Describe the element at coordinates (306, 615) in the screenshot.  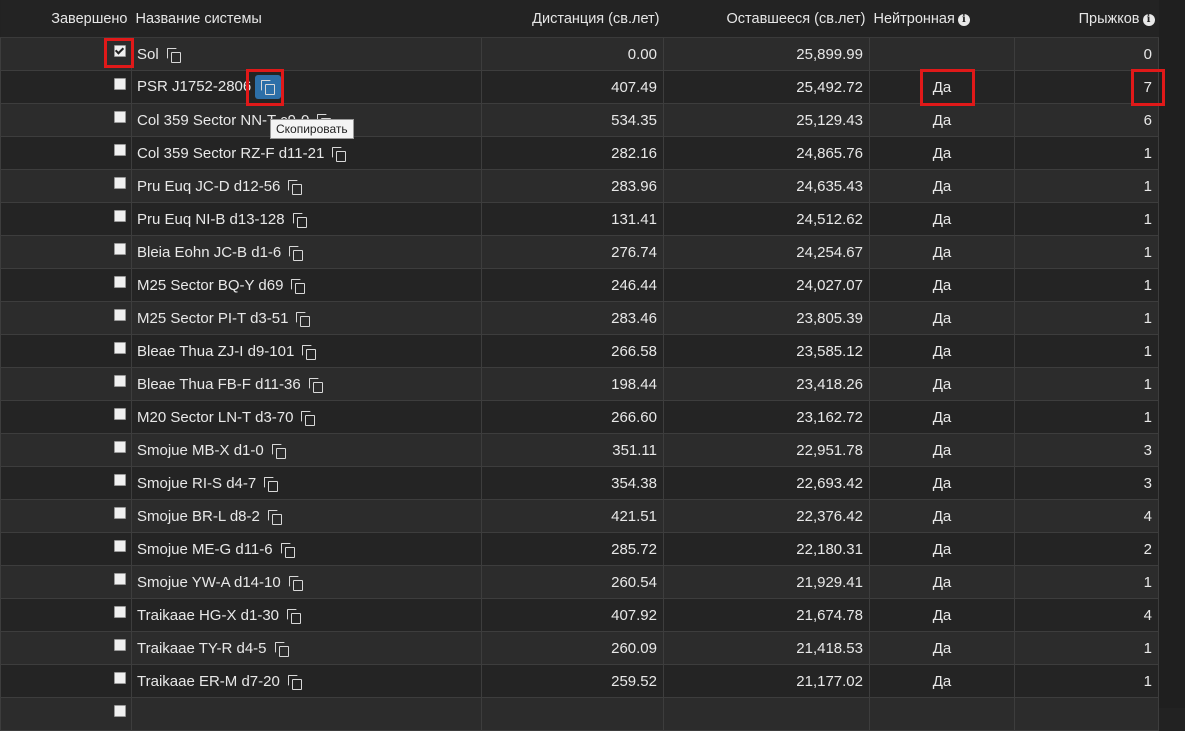
I see `system-name-cell: Traikaae HG-X d1-30` at that location.